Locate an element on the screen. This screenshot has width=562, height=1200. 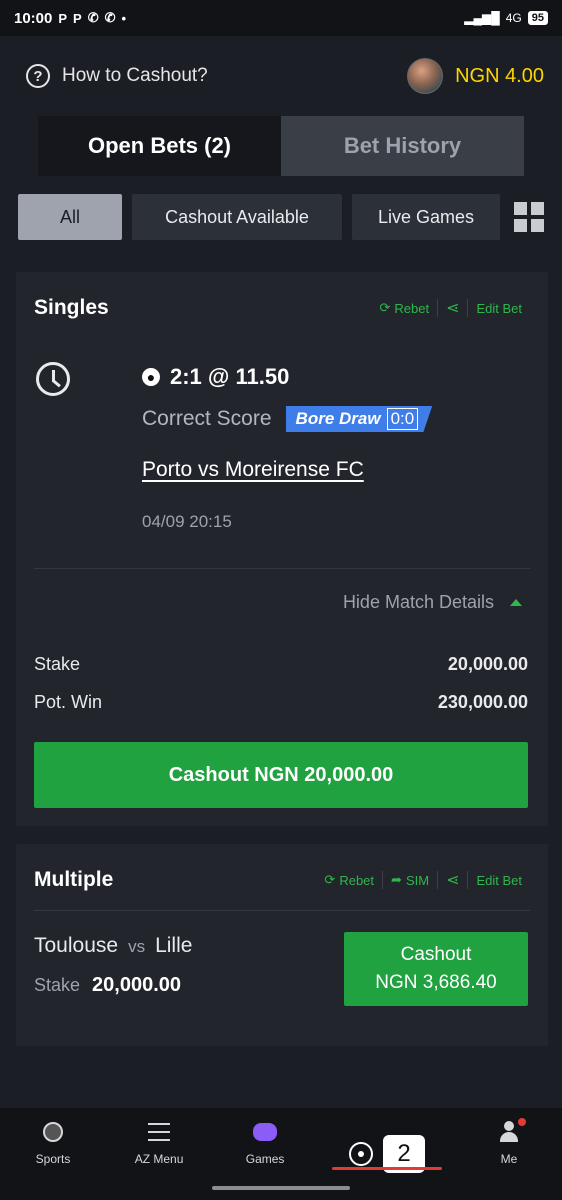
nav-games-label: Games is located at coordinates (265, 1159).